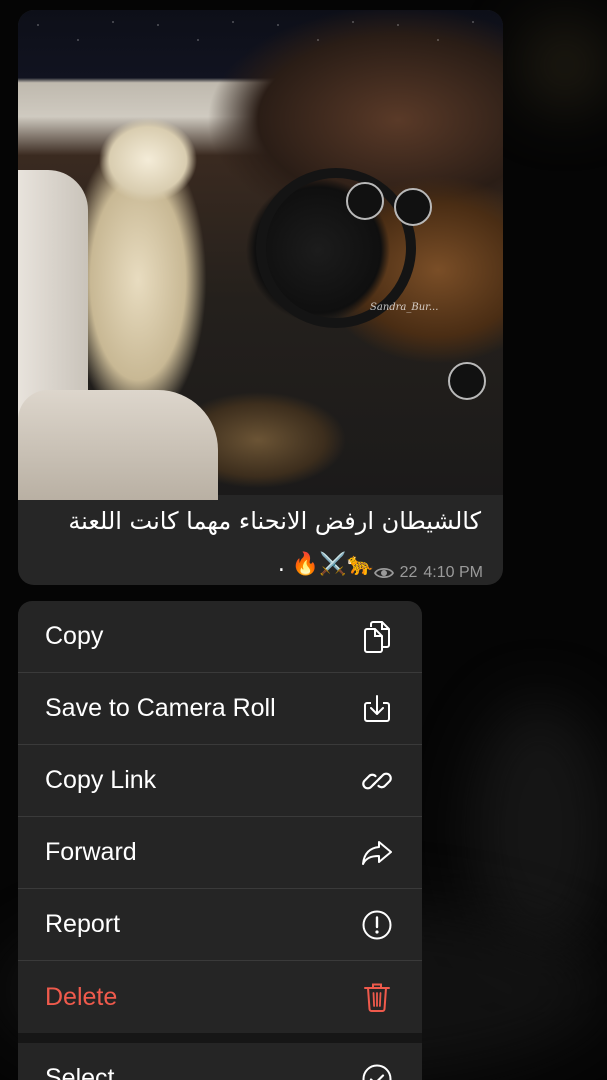 The width and height of the screenshot is (607, 1080). What do you see at coordinates (220, 1061) in the screenshot?
I see `menu-item-select: Select` at bounding box center [220, 1061].